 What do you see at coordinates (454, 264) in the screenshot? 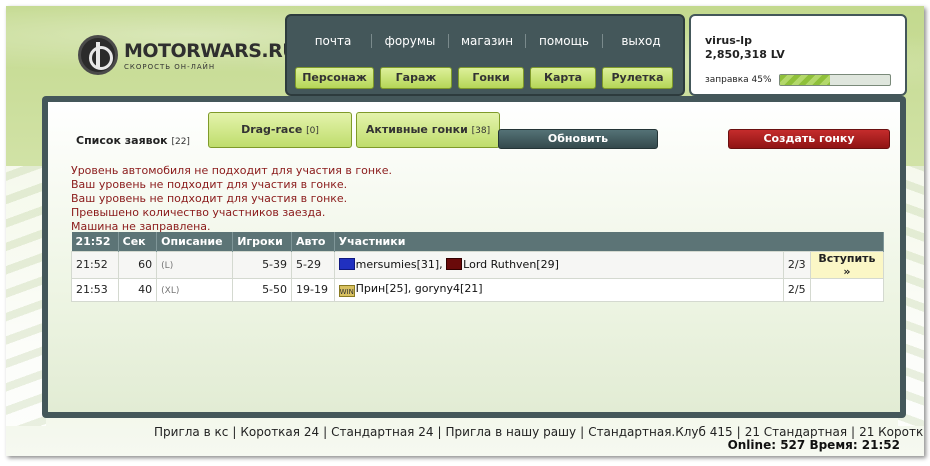
I see `clan-badge-red-icon` at bounding box center [454, 264].